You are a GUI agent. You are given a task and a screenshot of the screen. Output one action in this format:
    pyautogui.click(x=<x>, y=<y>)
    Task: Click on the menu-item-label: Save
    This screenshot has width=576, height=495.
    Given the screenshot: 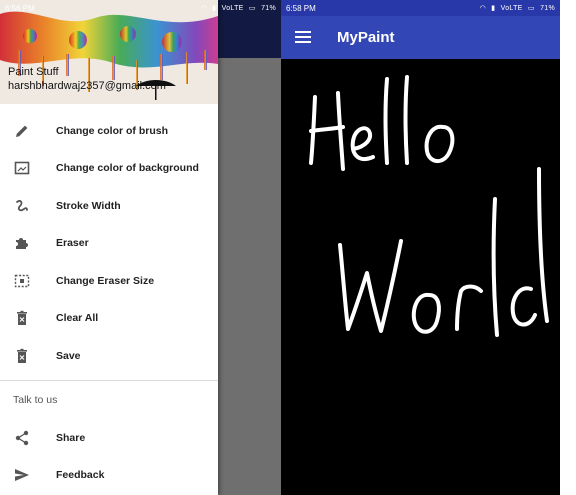 What is the action you would take?
    pyautogui.click(x=68, y=355)
    